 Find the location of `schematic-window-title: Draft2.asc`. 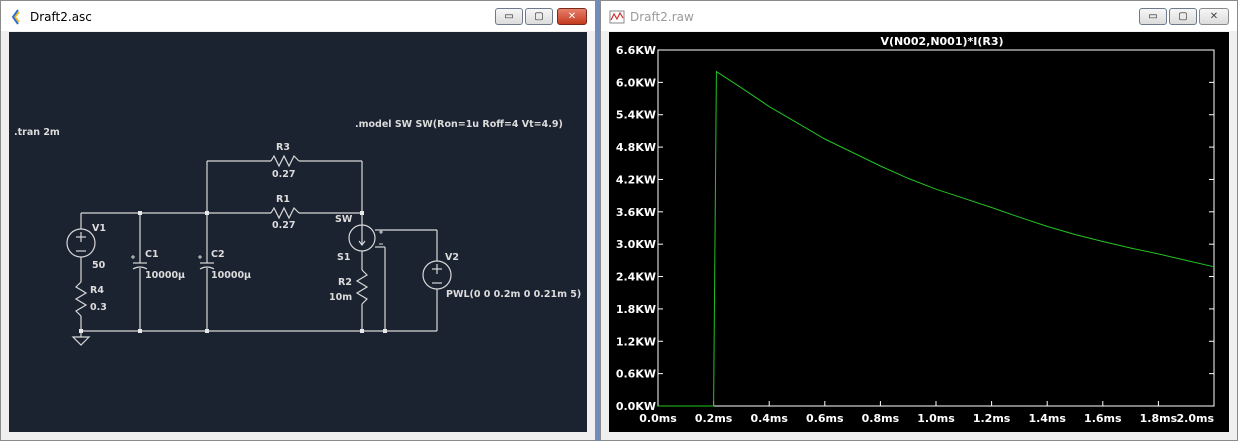

schematic-window-title: Draft2.asc is located at coordinates (61, 17).